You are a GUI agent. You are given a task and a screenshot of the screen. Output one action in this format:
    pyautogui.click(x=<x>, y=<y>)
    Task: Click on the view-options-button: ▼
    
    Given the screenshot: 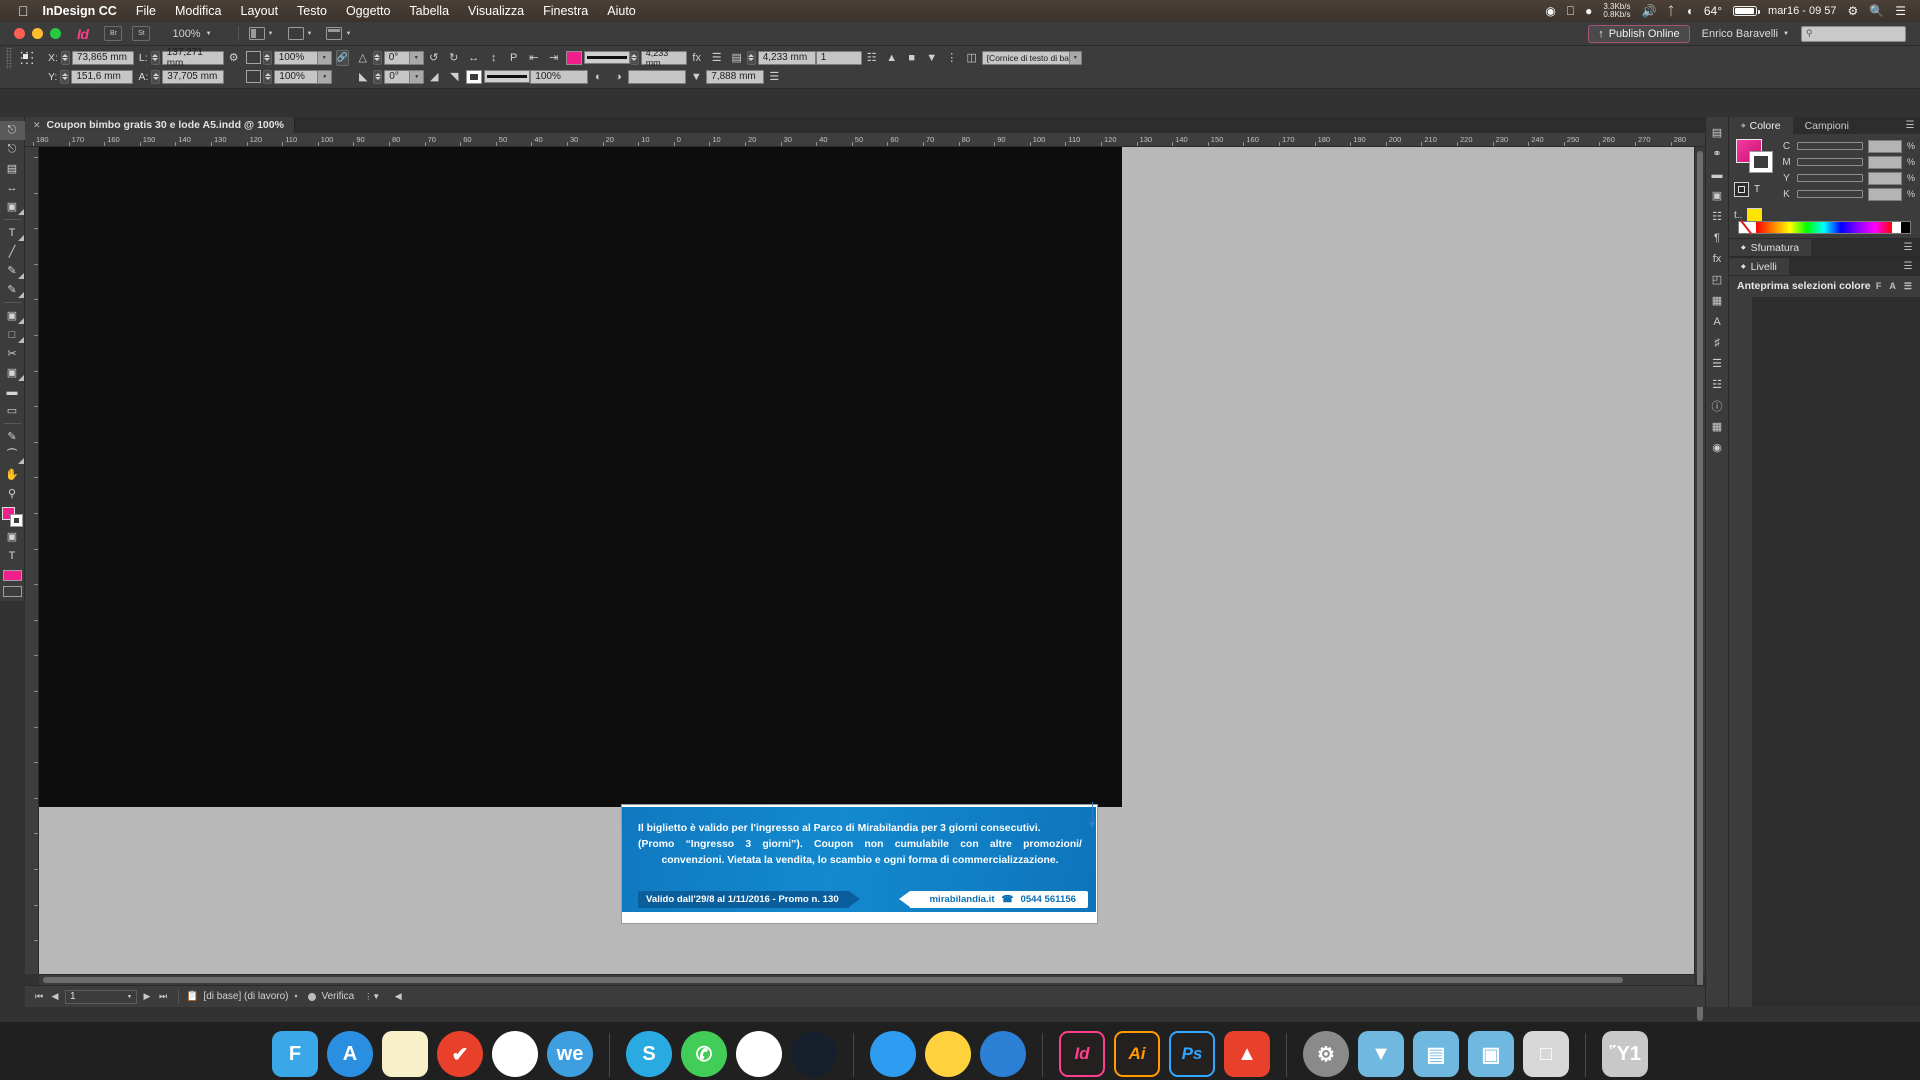 What is the action you would take?
    pyautogui.click(x=261, y=33)
    